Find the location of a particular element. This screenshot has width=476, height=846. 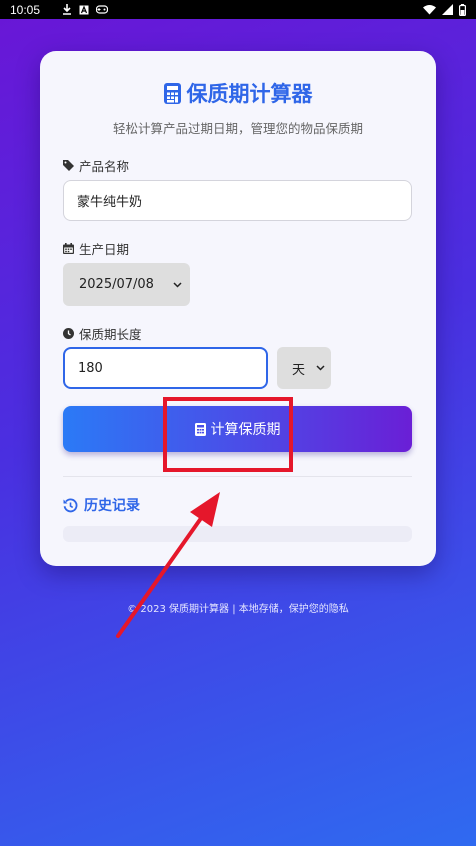

annotation-arrow is located at coordinates (168, 565).